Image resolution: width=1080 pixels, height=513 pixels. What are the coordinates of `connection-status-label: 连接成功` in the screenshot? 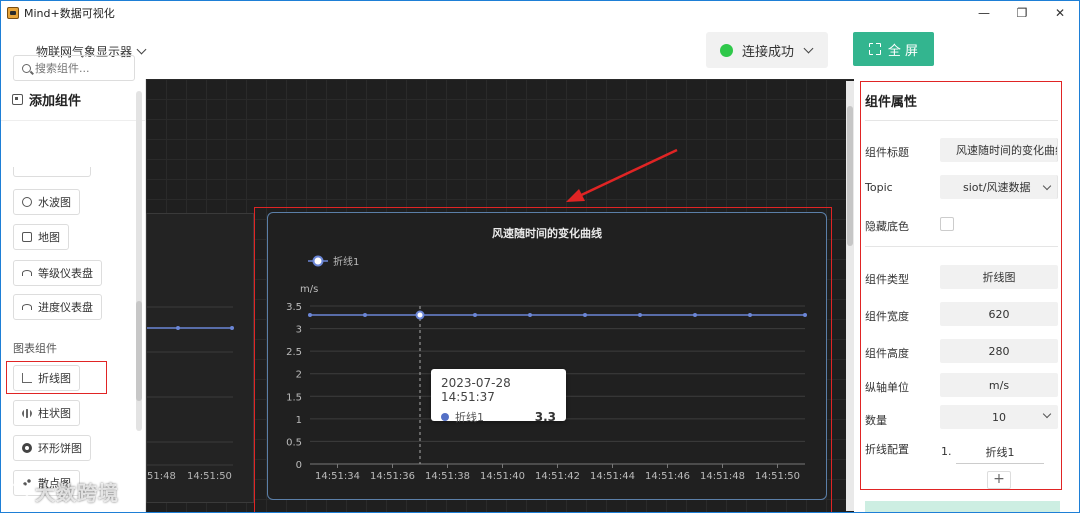 It's located at (768, 52).